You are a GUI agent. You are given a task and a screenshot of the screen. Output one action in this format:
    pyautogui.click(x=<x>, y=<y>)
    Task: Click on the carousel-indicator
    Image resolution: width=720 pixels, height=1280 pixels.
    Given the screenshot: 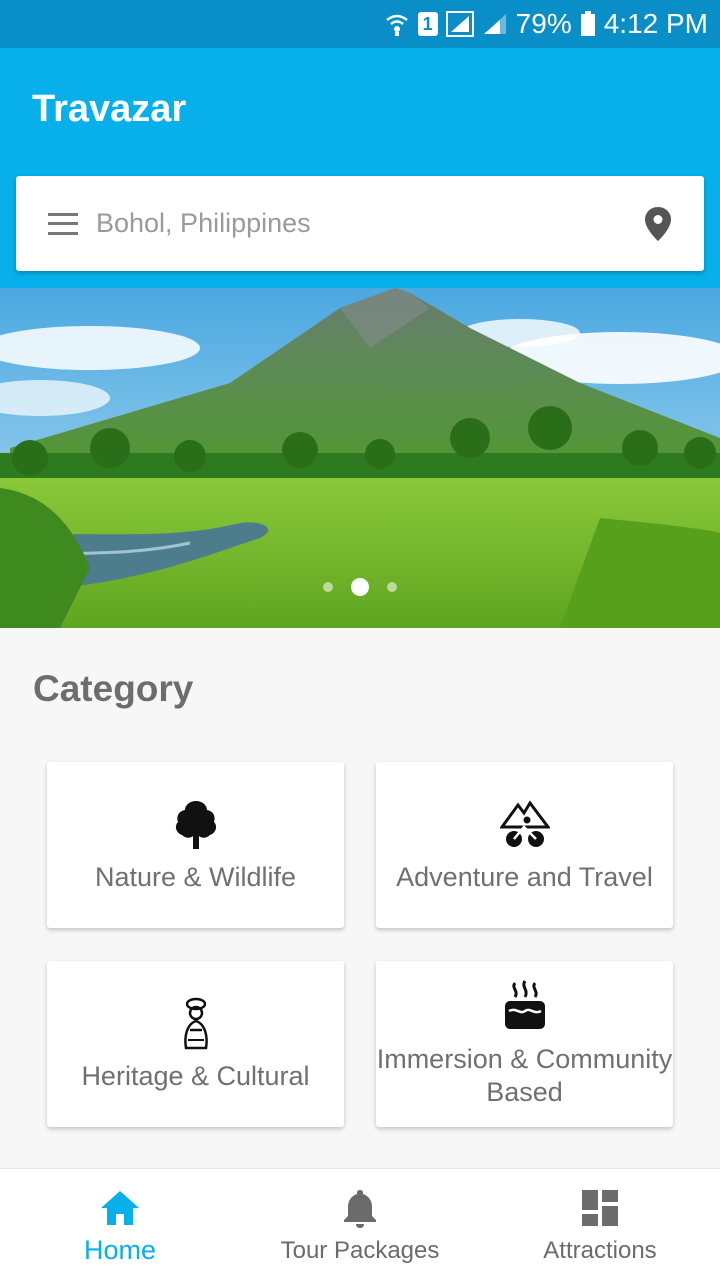 What is the action you would take?
    pyautogui.click(x=360, y=587)
    